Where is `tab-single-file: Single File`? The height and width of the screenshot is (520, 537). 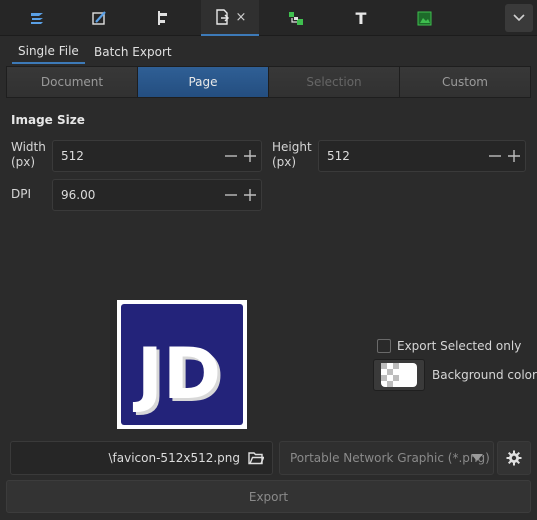
tab-single-file: Single File is located at coordinates (48, 52).